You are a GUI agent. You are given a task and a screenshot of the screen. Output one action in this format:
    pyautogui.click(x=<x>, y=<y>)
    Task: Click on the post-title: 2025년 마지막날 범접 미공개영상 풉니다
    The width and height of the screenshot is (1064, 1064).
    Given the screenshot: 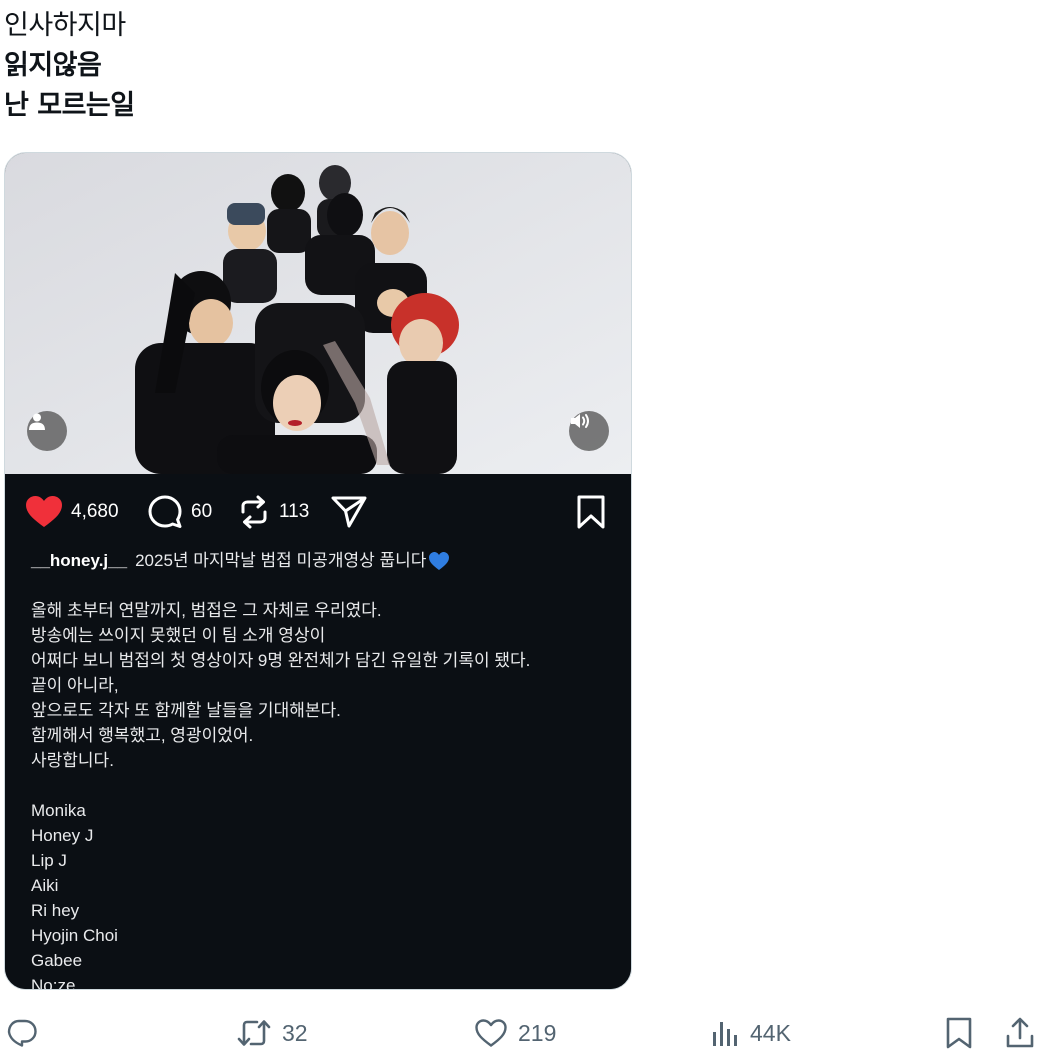 What is the action you would take?
    pyautogui.click(x=281, y=560)
    